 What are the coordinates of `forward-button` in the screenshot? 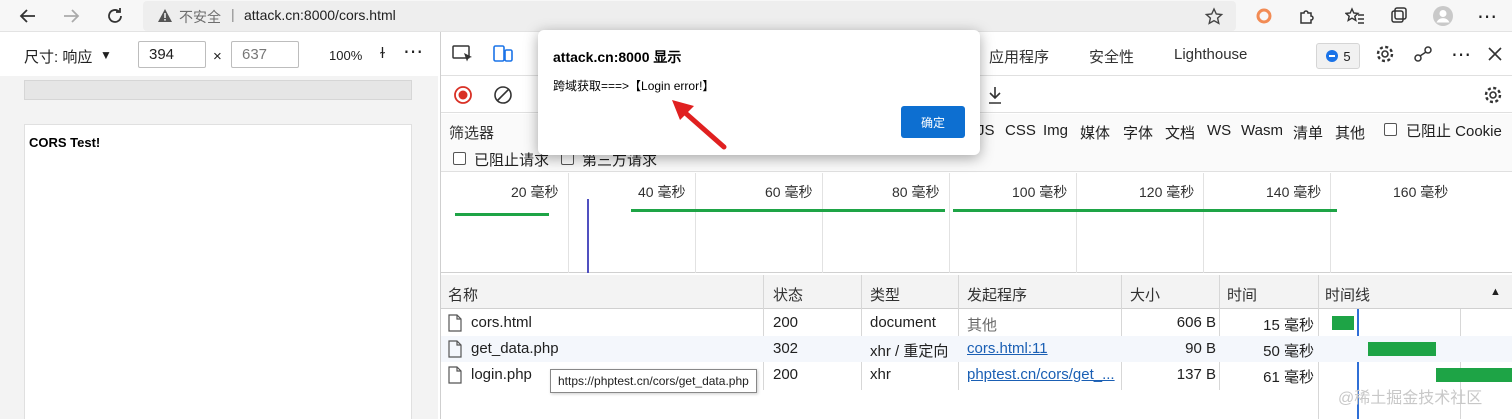 It's located at (71, 16).